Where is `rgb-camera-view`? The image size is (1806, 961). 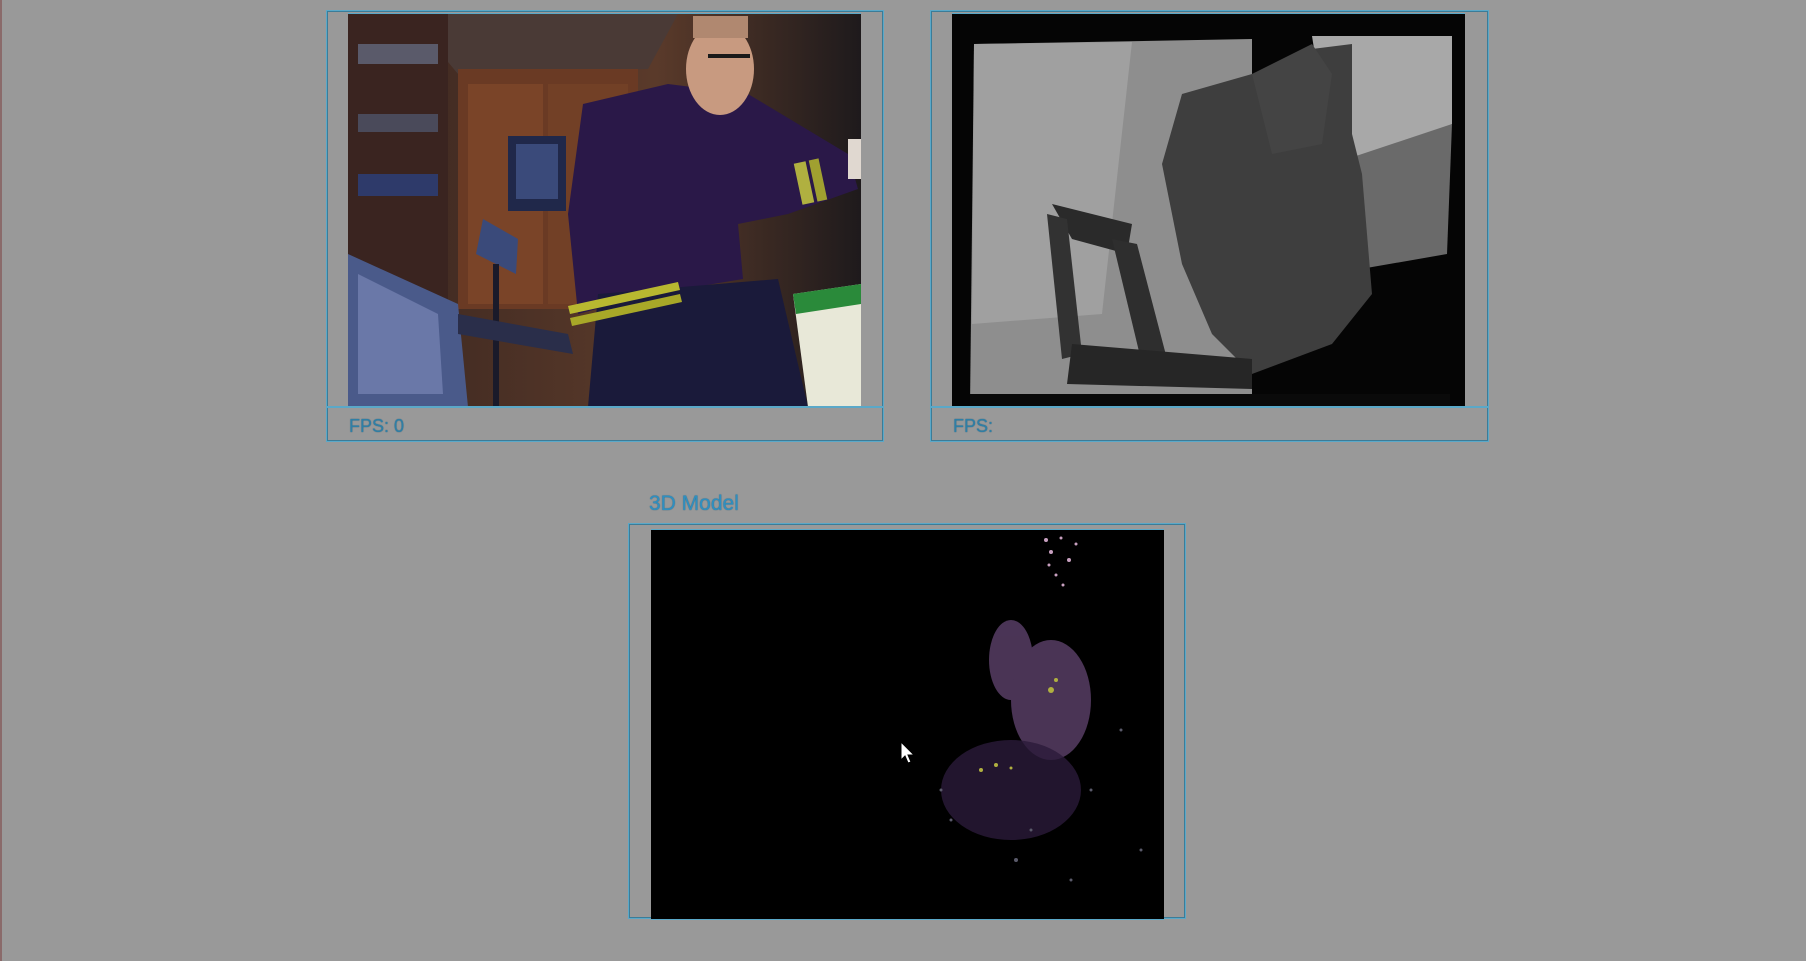
rgb-camera-view is located at coordinates (604, 210).